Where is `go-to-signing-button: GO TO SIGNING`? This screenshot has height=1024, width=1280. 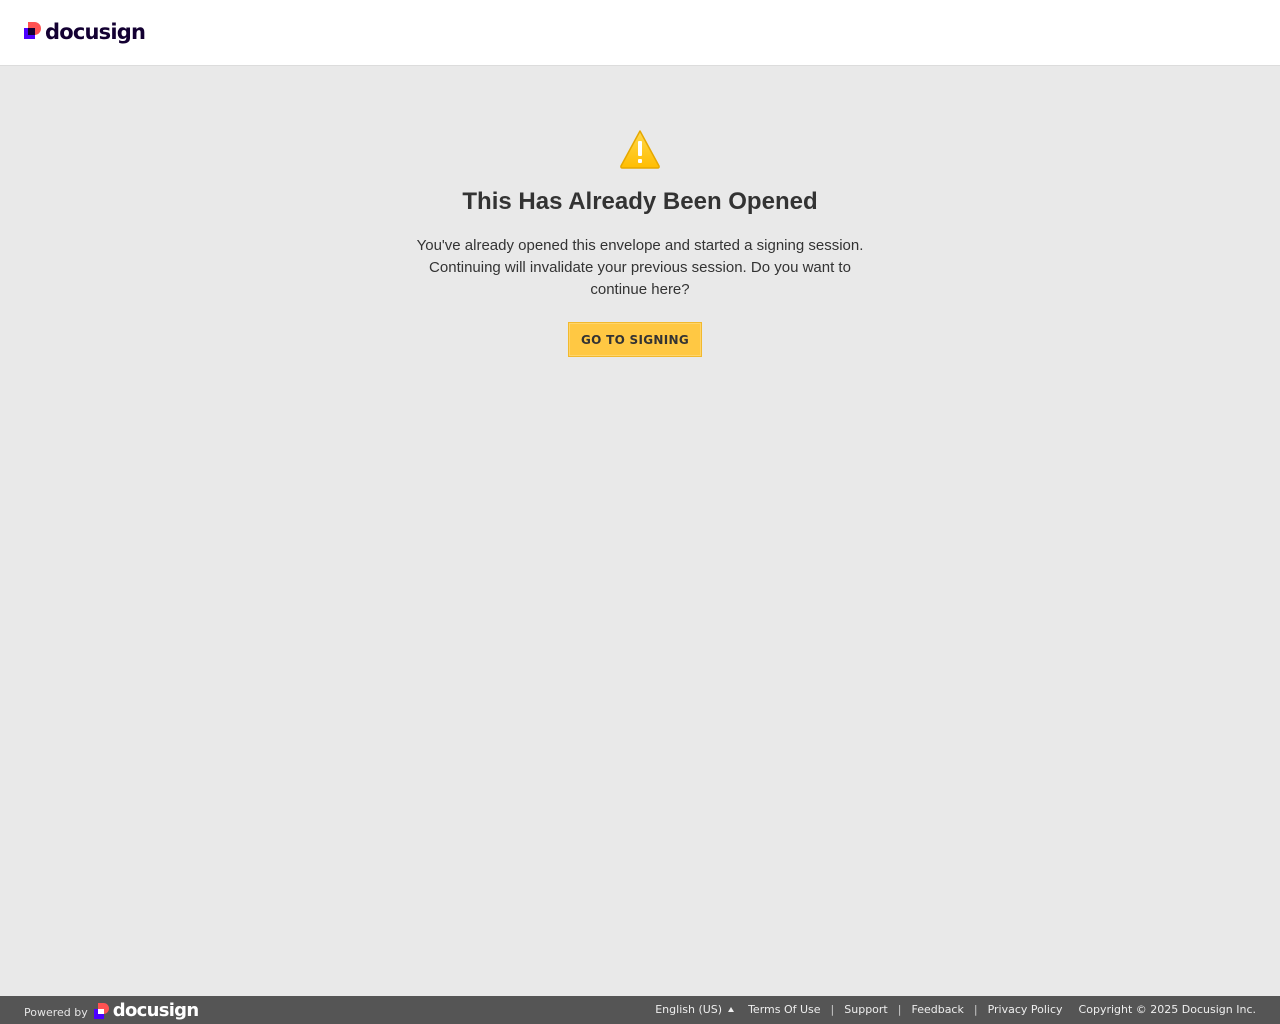 go-to-signing-button: GO TO SIGNING is located at coordinates (635, 339).